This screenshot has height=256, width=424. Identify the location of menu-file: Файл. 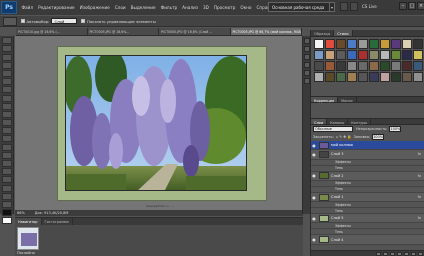
(27, 7).